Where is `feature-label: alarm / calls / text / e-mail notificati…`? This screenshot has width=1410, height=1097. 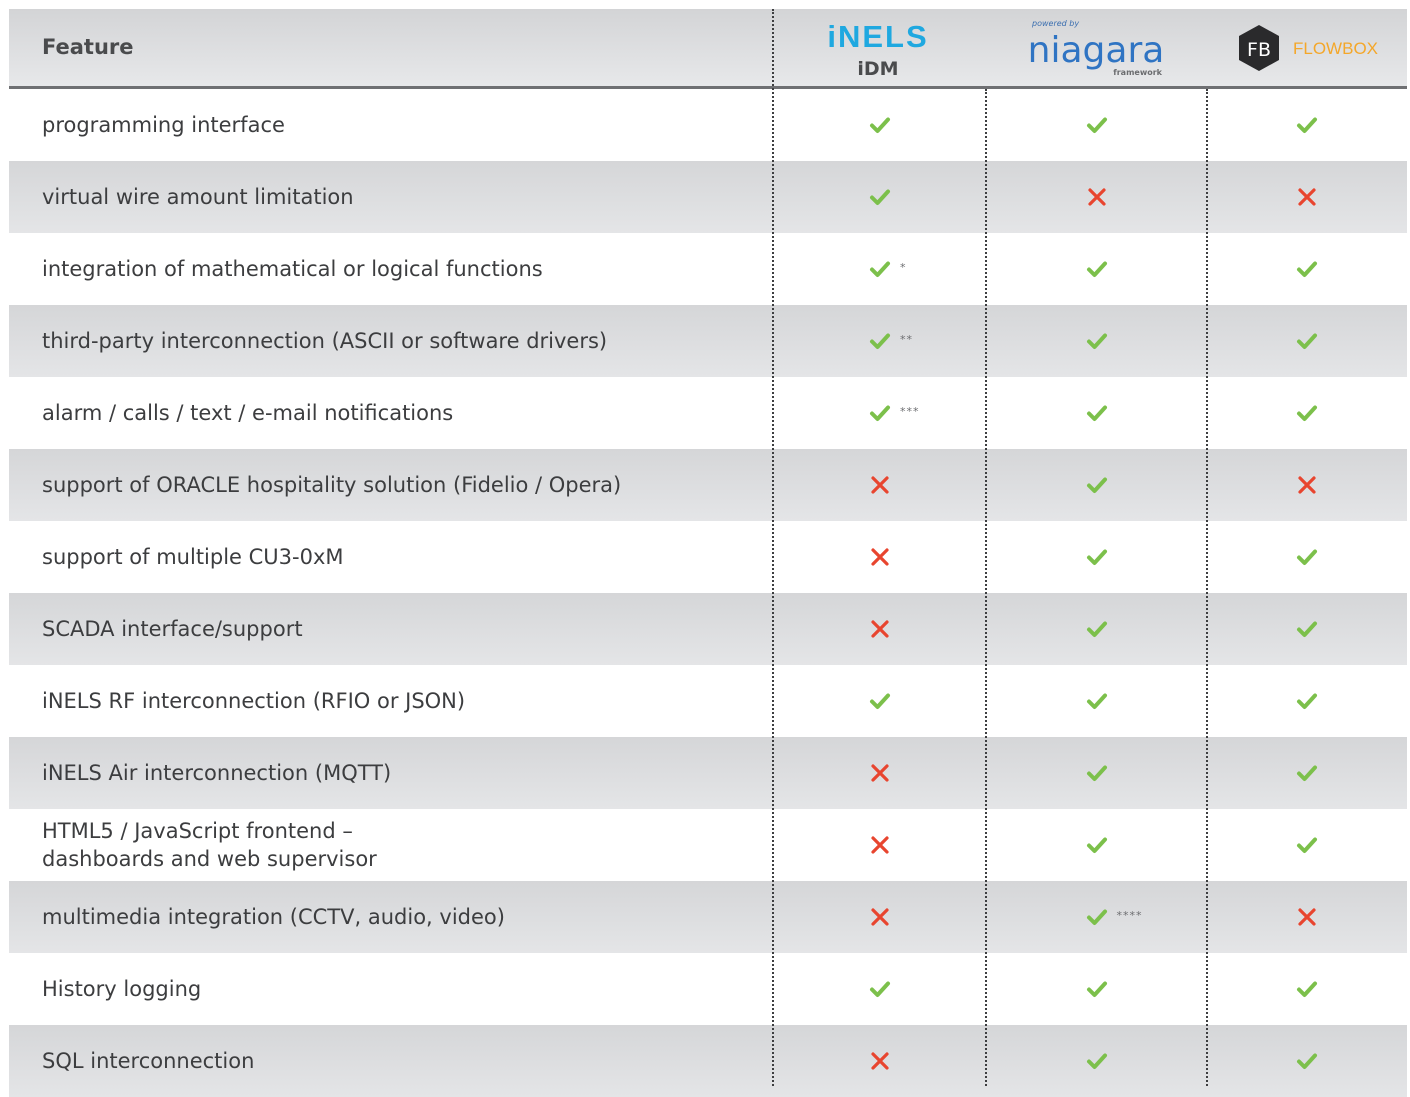
feature-label: alarm / calls / text / e-mail notificati… is located at coordinates (248, 413).